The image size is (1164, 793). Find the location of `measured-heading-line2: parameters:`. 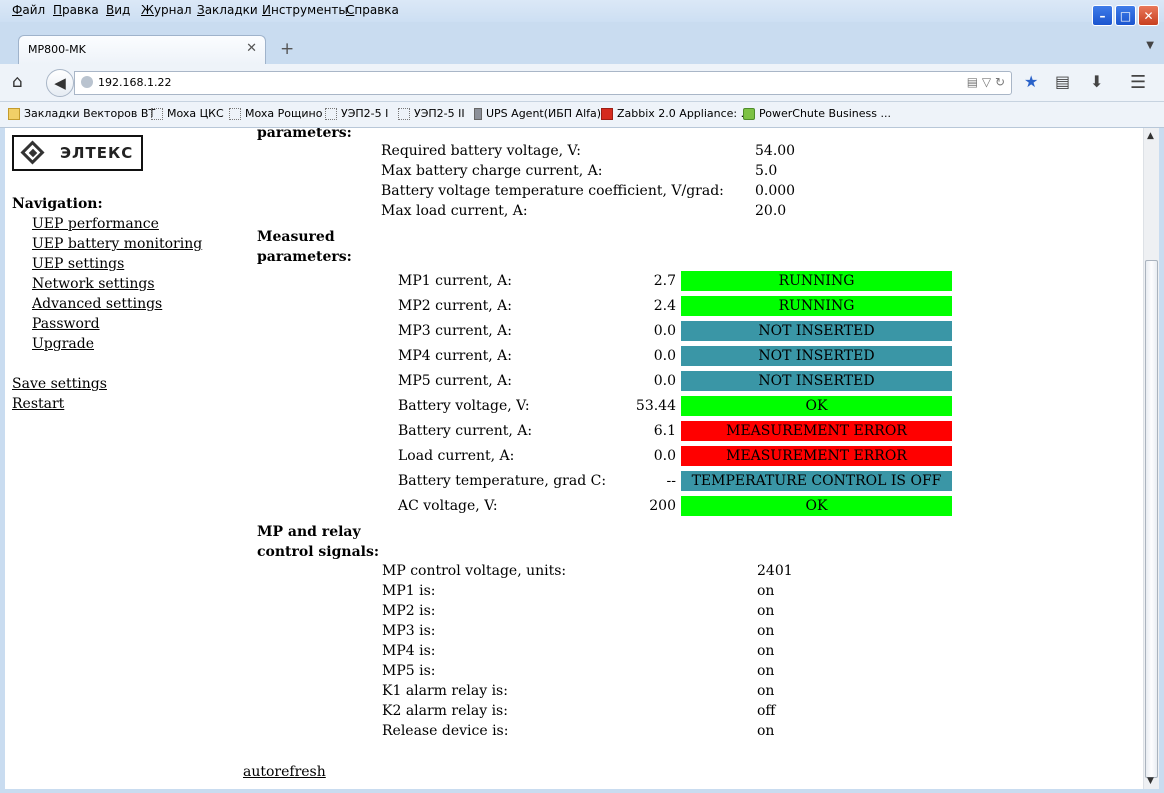

measured-heading-line2: parameters: is located at coordinates (304, 257).